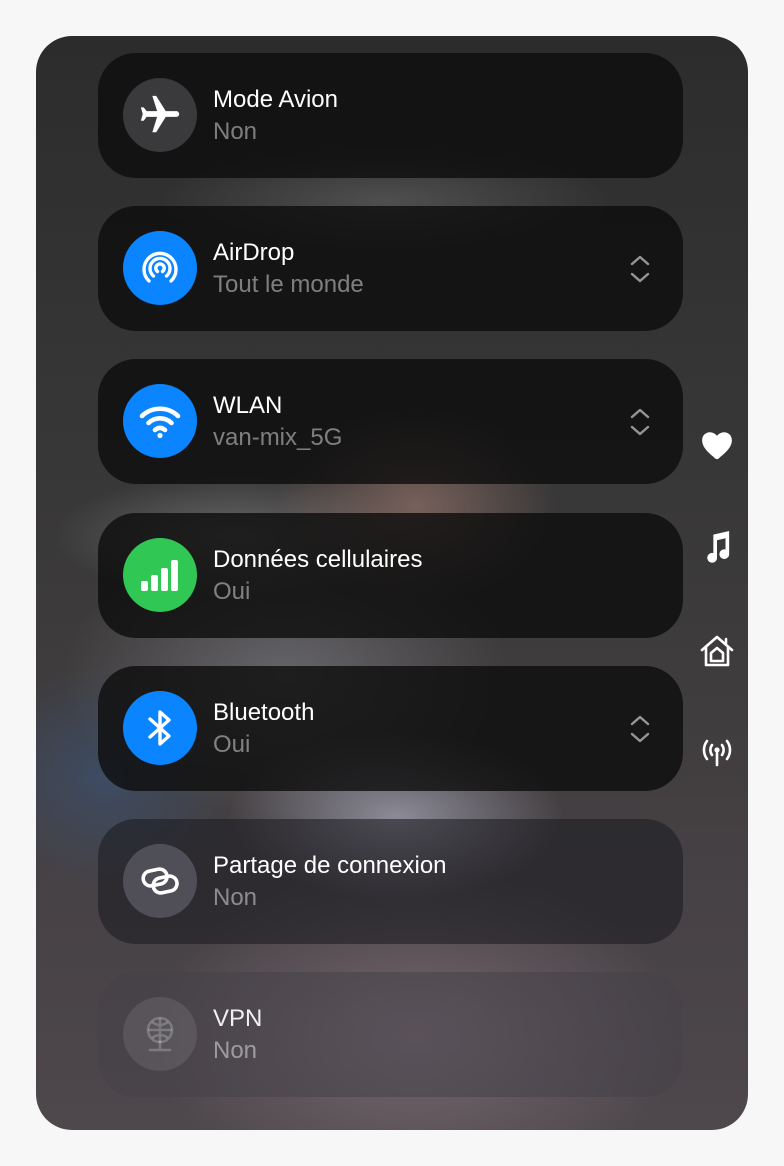 This screenshot has height=1166, width=784. Describe the element at coordinates (160, 421) in the screenshot. I see `wifi-icon` at that location.